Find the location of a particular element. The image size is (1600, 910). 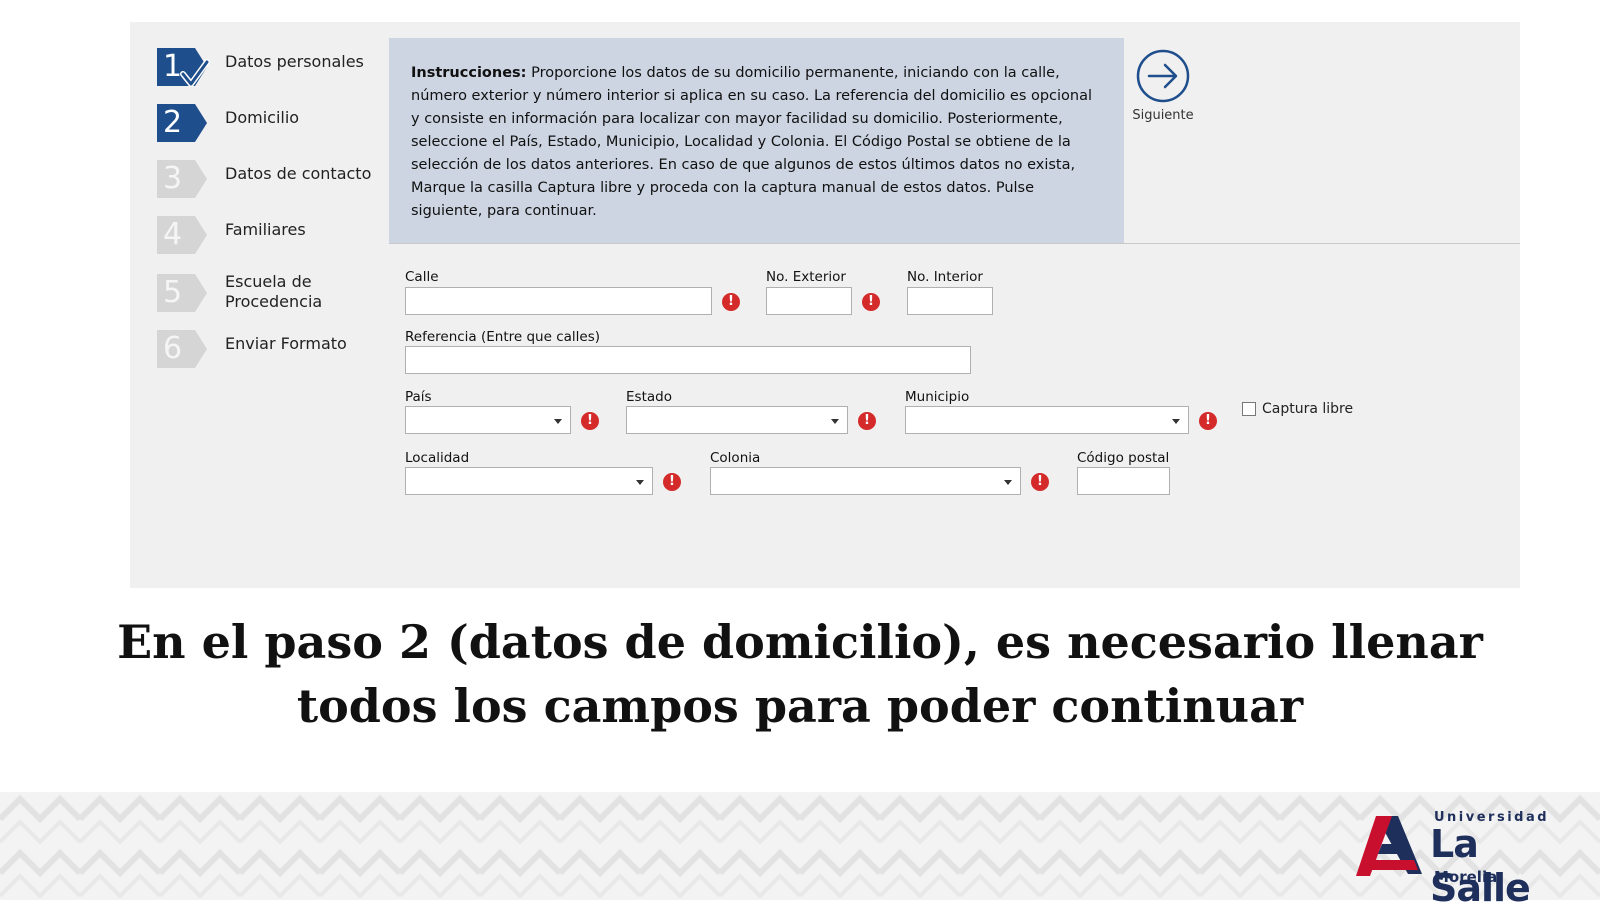

municipio-label: Municipio is located at coordinates (937, 397).